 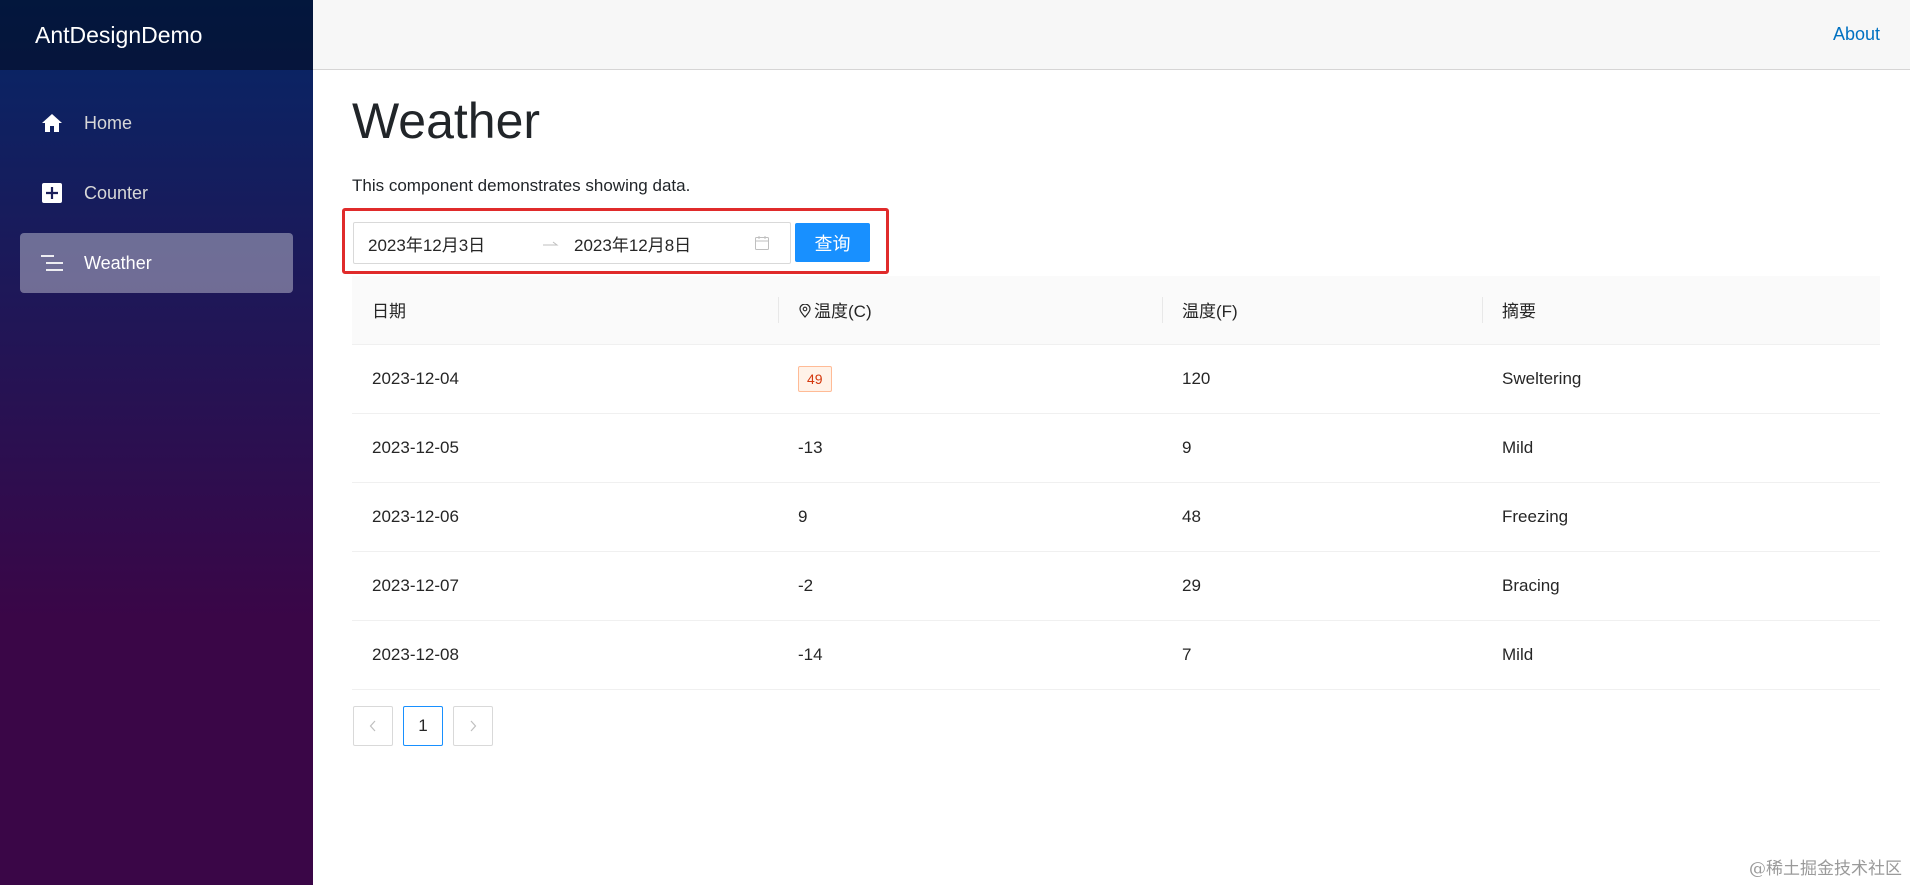 What do you see at coordinates (565, 517) in the screenshot?
I see `cell-date: 2023-12-06` at bounding box center [565, 517].